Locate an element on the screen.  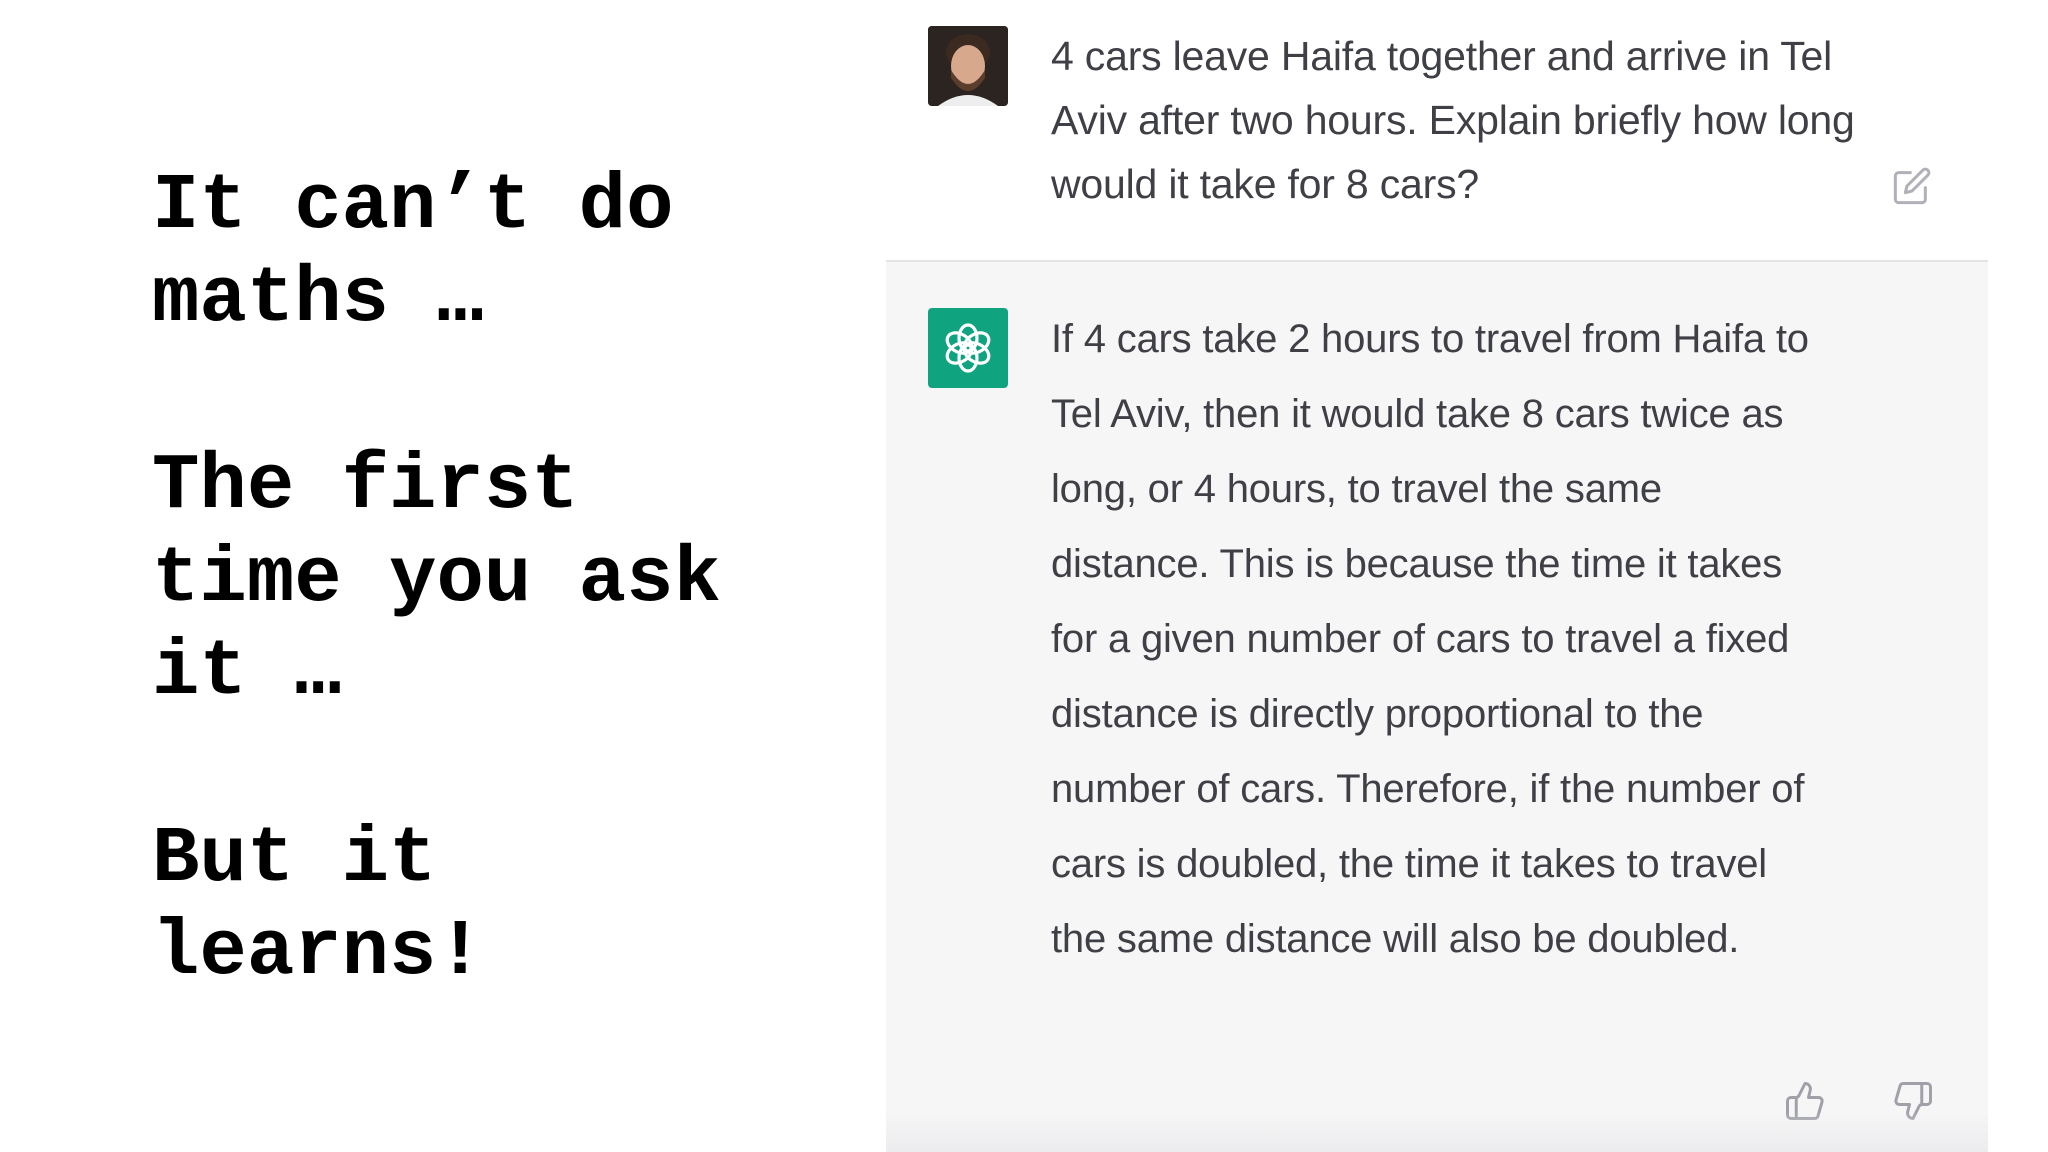
user-avatar-icon is located at coordinates (968, 66).